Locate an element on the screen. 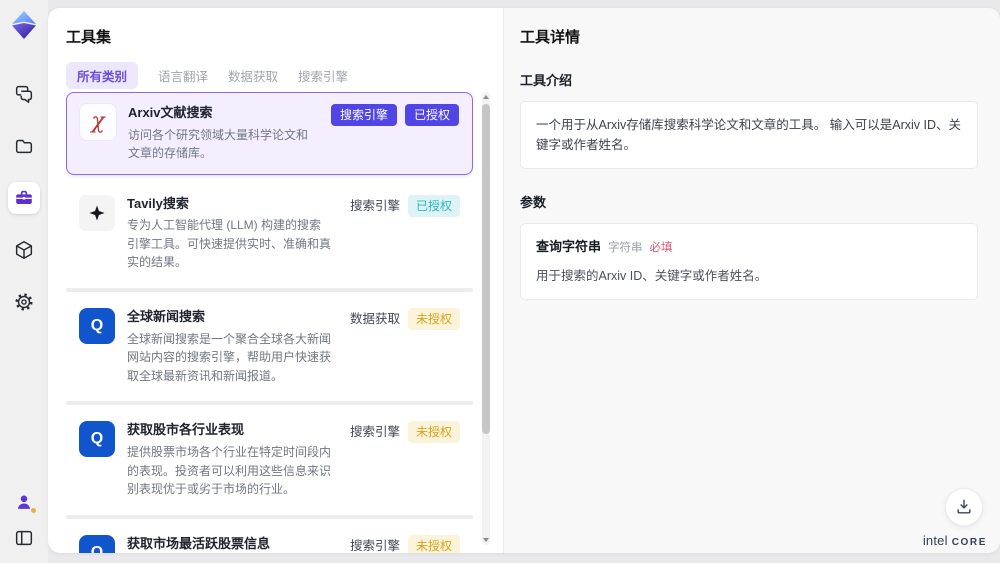 The width and height of the screenshot is (1000, 563). status-dot is located at coordinates (33, 510).